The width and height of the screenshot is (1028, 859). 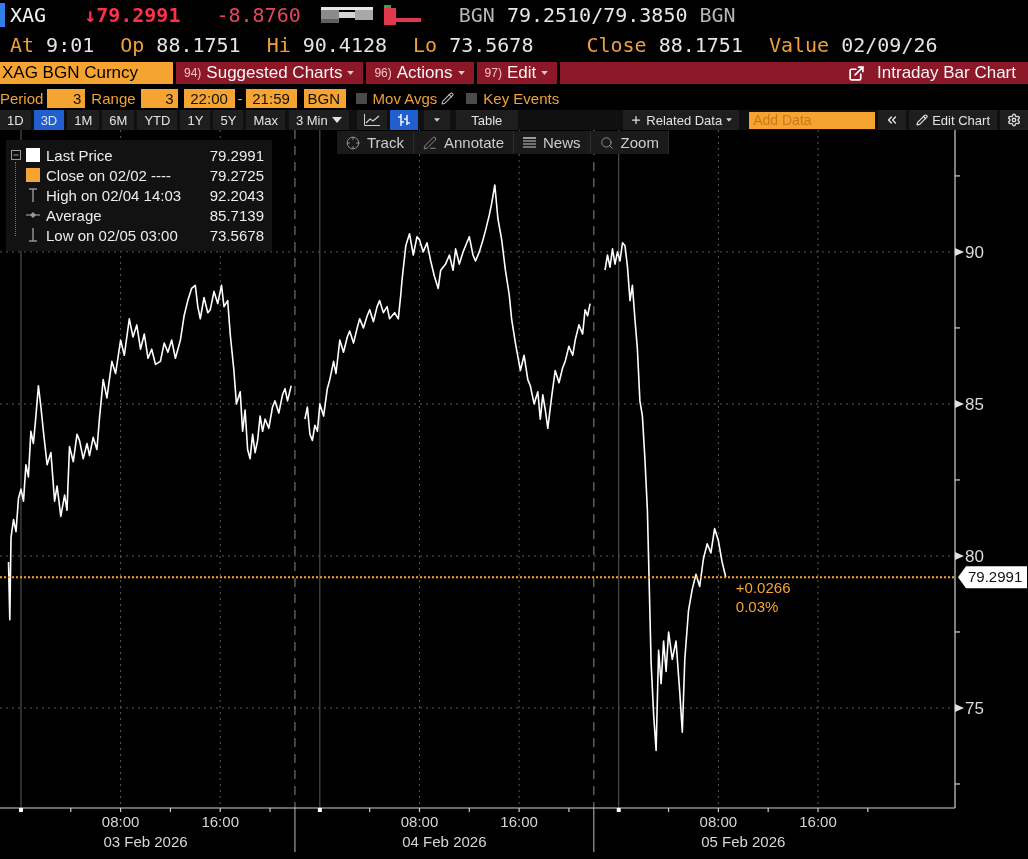 What do you see at coordinates (236, 195) in the screenshot?
I see `legend-value: 92.2043` at bounding box center [236, 195].